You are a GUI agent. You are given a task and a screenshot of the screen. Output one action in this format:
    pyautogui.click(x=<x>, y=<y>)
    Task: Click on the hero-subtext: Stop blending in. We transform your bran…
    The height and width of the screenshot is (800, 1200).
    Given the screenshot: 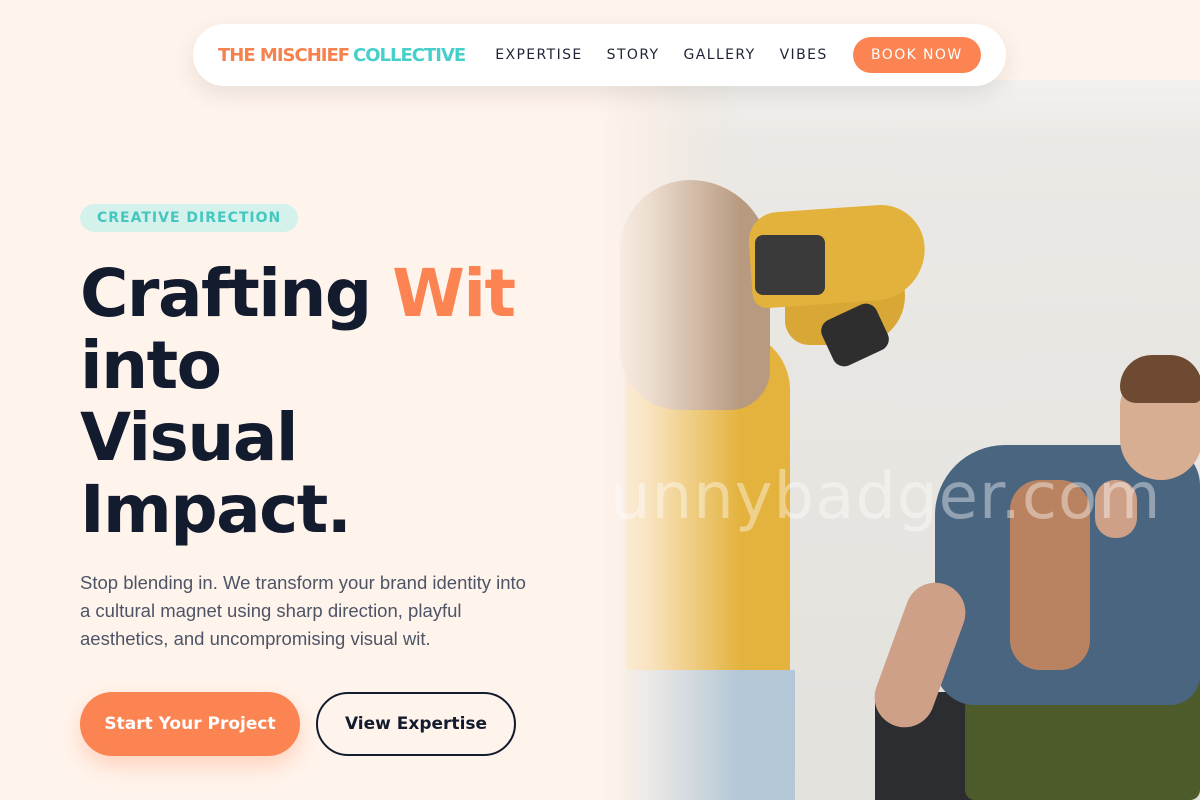 What is the action you would take?
    pyautogui.click(x=303, y=610)
    